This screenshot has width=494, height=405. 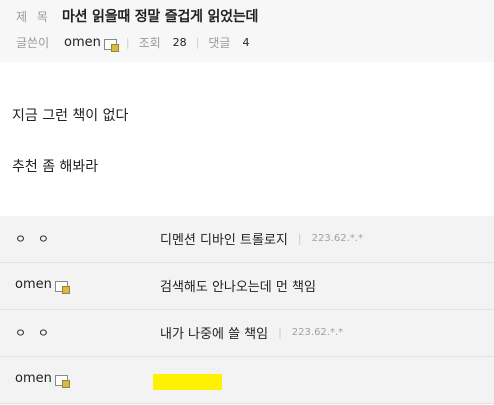 I want to click on comment-item: ㅇ ㅇ 내가 나중에 쓸 책임 | 223.62.*.*, so click(x=247, y=333).